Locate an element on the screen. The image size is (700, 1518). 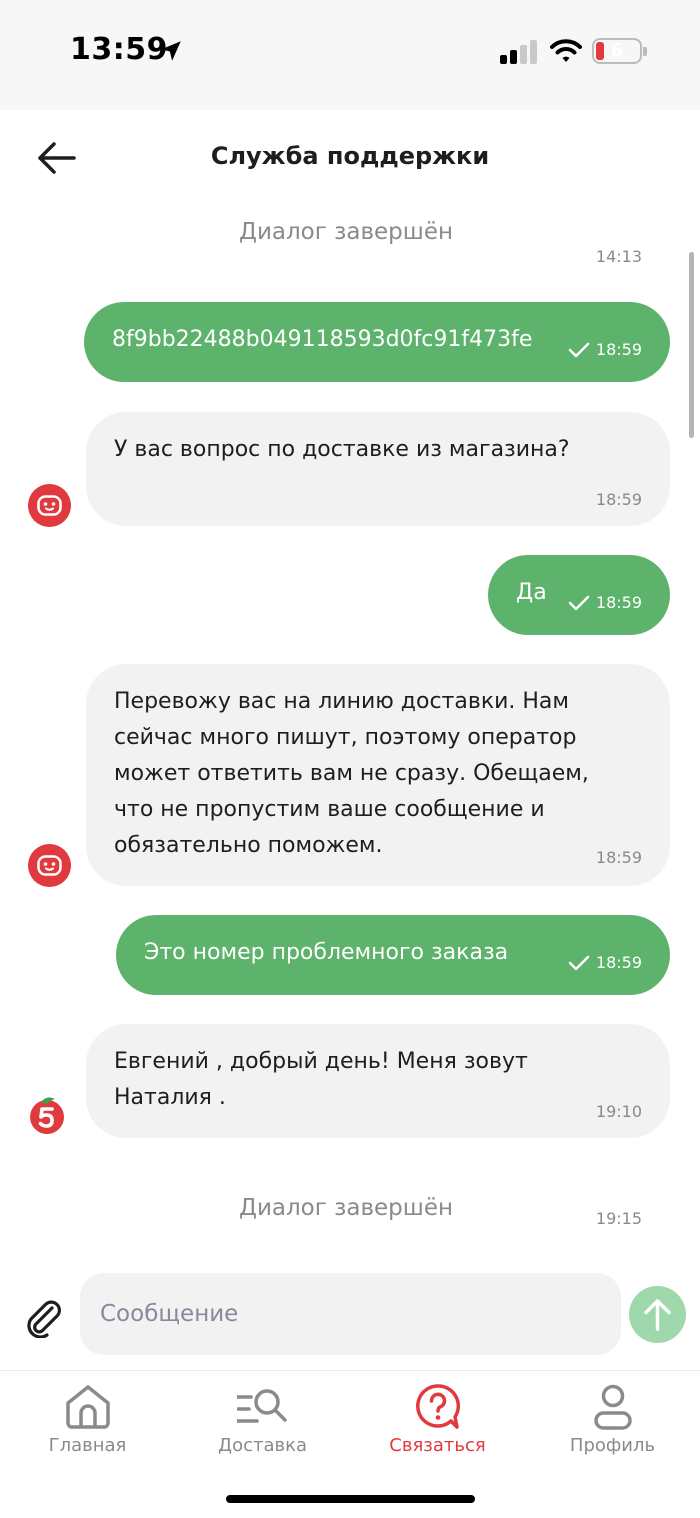
status-time: 13:59 is located at coordinates (119, 49).